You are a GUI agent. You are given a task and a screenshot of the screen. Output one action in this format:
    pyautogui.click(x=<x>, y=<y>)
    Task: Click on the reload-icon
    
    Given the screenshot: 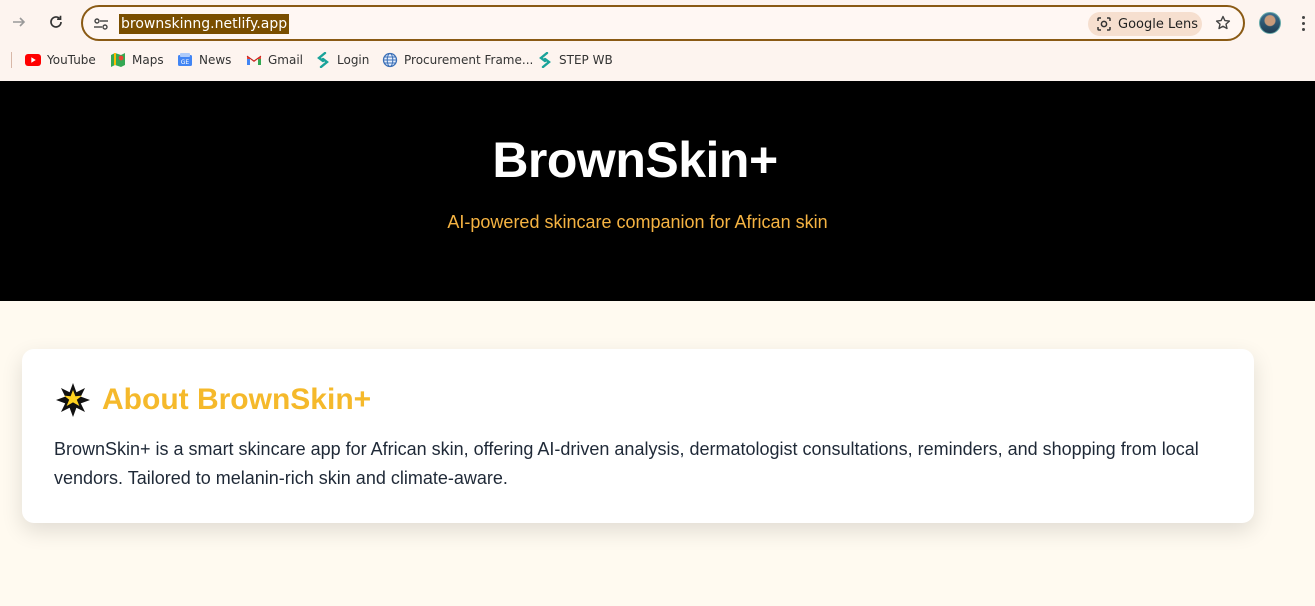 What is the action you would take?
    pyautogui.click(x=56, y=21)
    